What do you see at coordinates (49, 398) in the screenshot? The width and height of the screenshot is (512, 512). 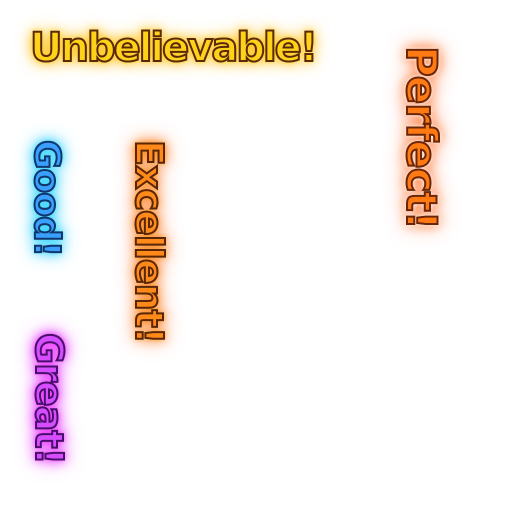 I see `great-popup-text: Great!` at bounding box center [49, 398].